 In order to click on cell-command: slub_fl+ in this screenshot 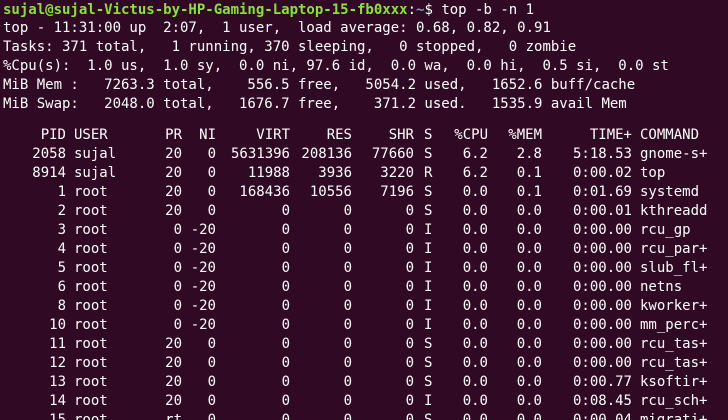, I will do `click(674, 268)`.